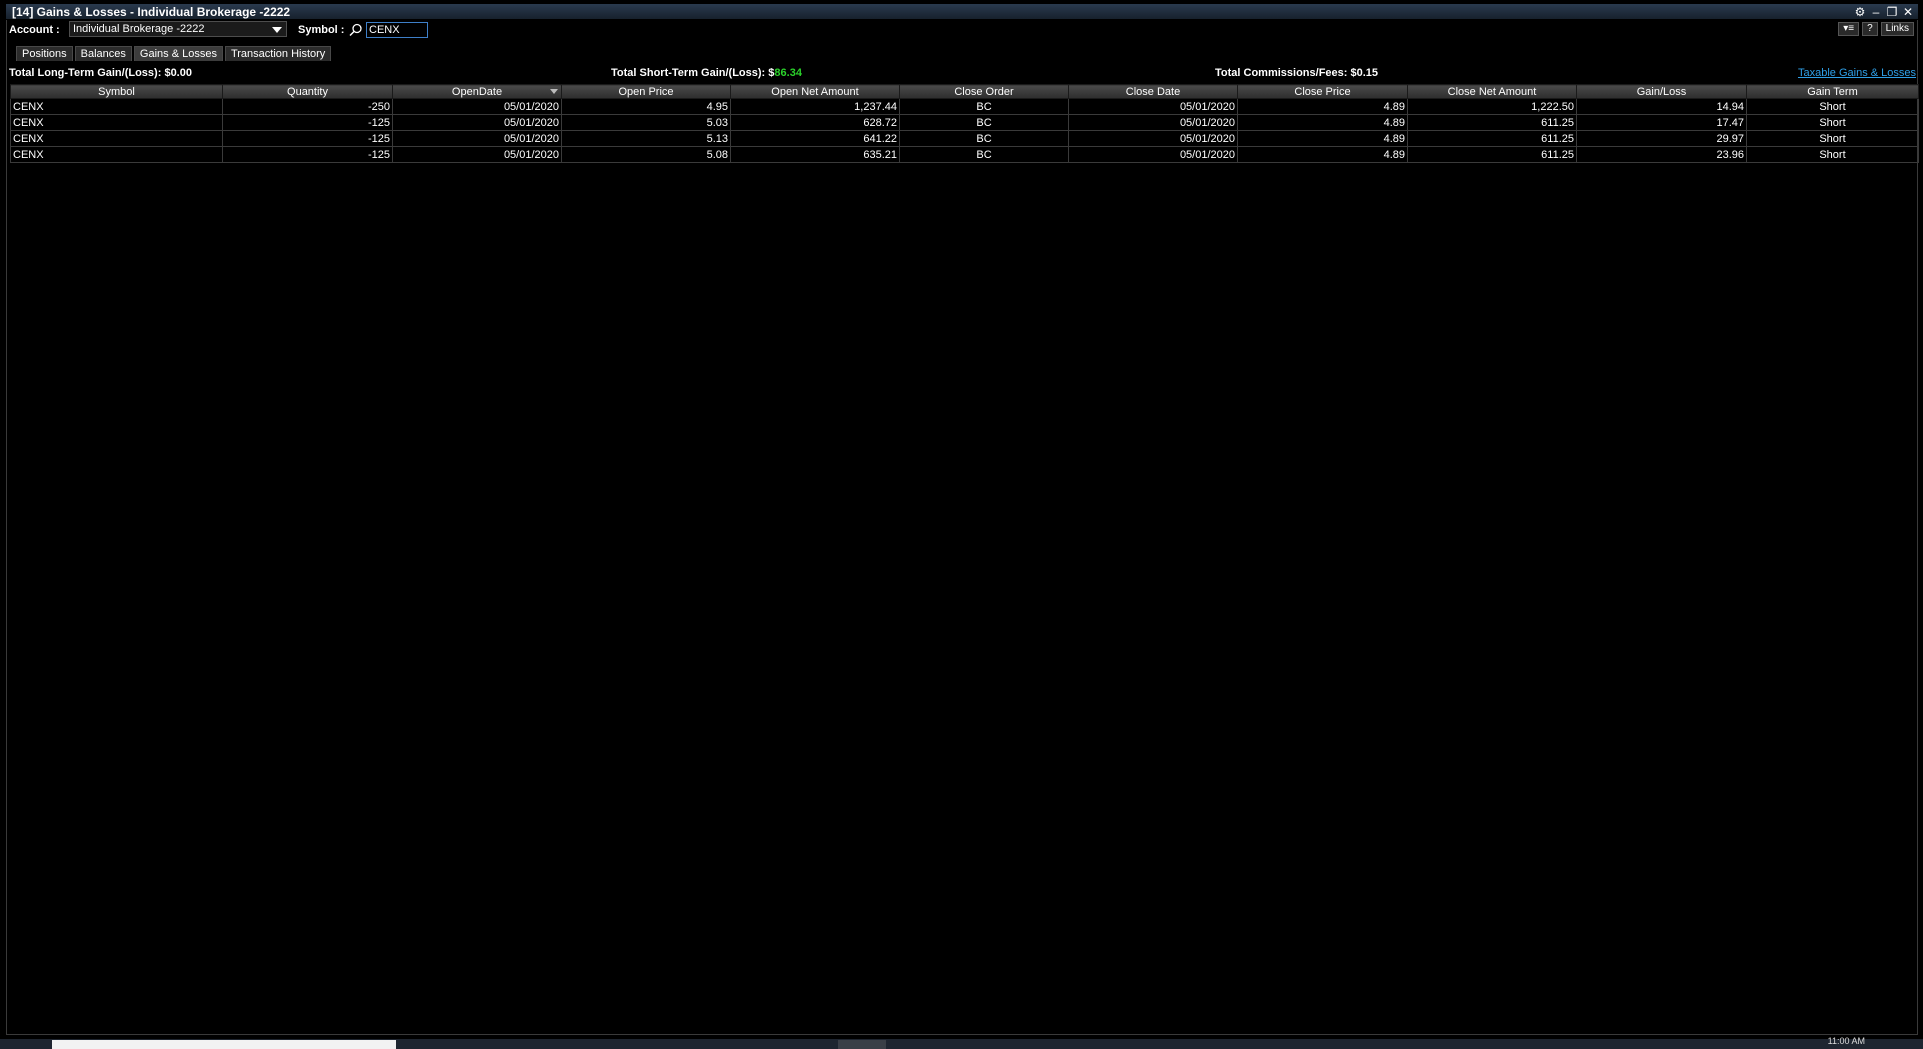 The image size is (1923, 1049). Describe the element at coordinates (1884, 12) in the screenshot. I see `window-controls: ⚙ – ❐ ✕` at that location.